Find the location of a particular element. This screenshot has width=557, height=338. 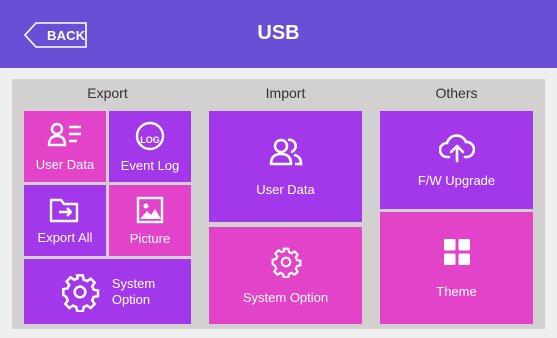

theme-label: Theme is located at coordinates (456, 291).